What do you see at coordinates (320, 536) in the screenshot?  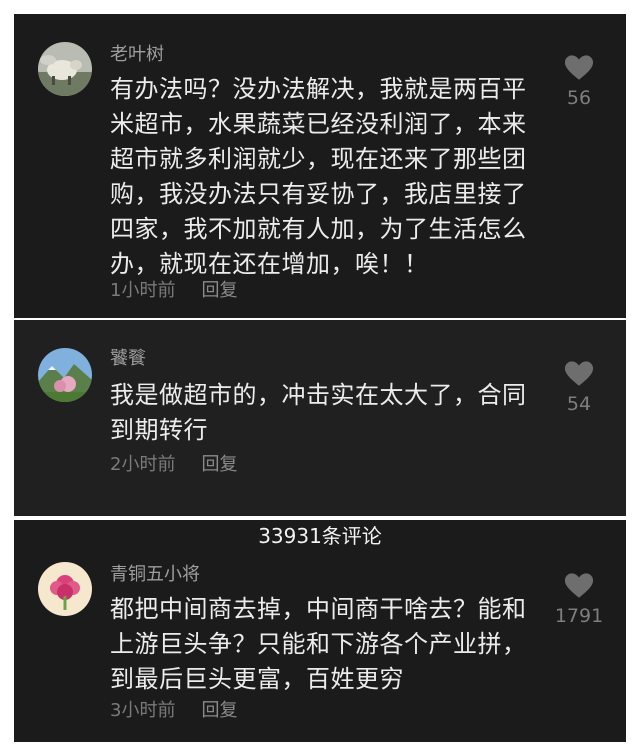 I see `comments-count-header: 33931条评论` at bounding box center [320, 536].